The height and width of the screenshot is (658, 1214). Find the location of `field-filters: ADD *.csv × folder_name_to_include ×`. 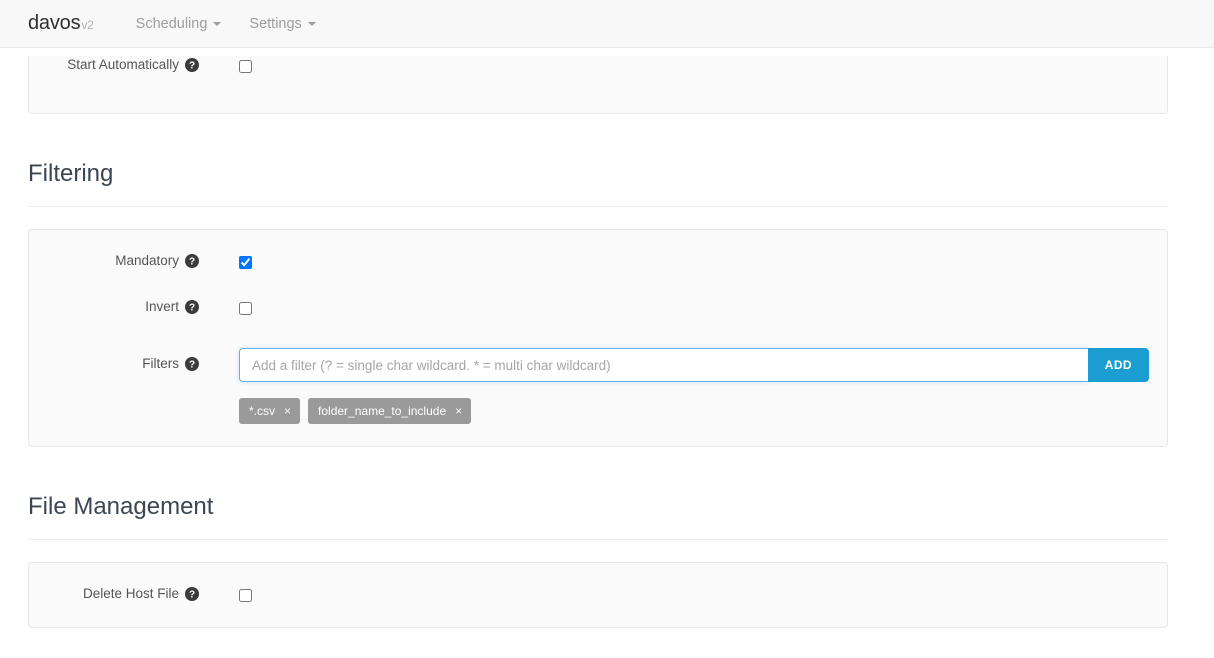

field-filters: ADD *.csv × folder_name_to_include × is located at coordinates (688, 386).